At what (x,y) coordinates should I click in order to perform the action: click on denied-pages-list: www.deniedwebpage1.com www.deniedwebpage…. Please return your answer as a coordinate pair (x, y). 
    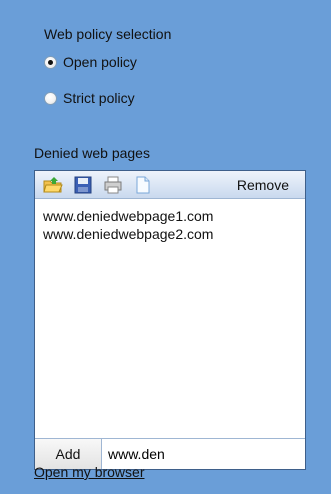
    Looking at the image, I should click on (172, 225).